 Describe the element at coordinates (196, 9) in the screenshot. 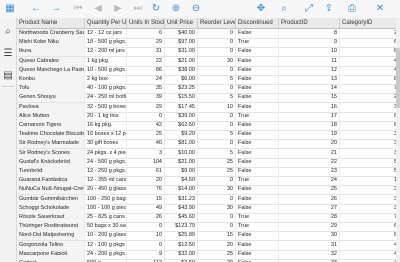

I see `zoom-out-icon: ⊖` at that location.